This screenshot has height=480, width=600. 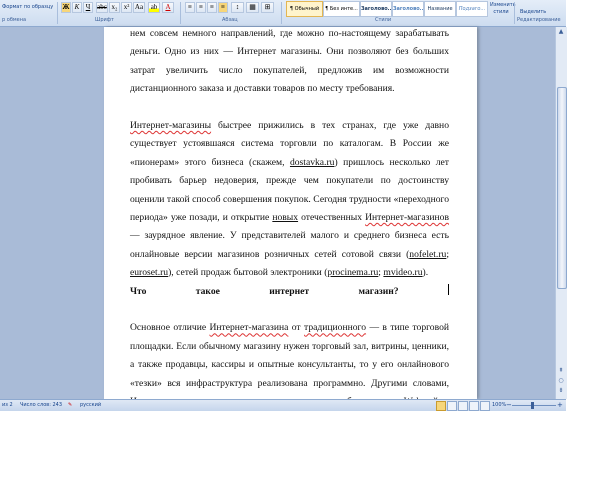 I want to click on link-mvideo: mvideo.ru, so click(x=402, y=272).